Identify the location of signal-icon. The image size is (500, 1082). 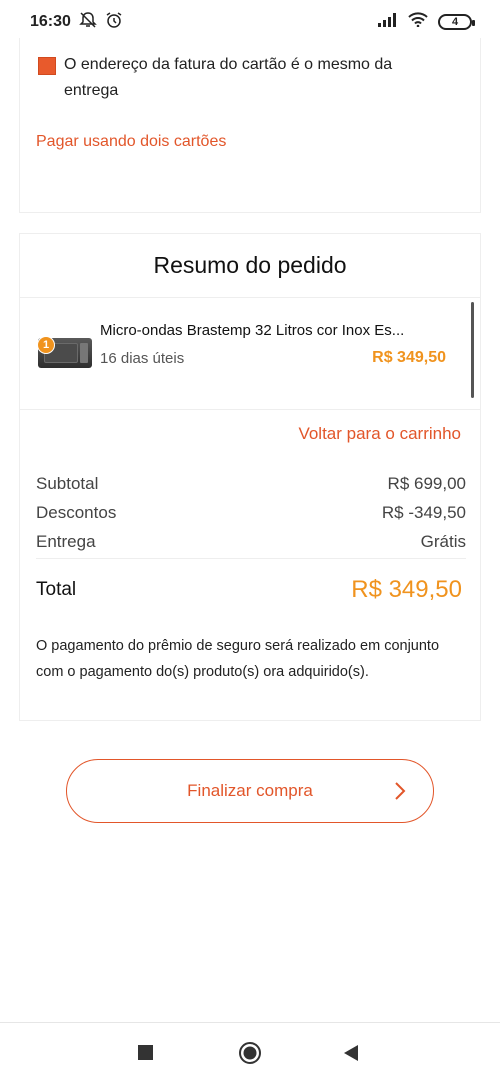
(388, 22).